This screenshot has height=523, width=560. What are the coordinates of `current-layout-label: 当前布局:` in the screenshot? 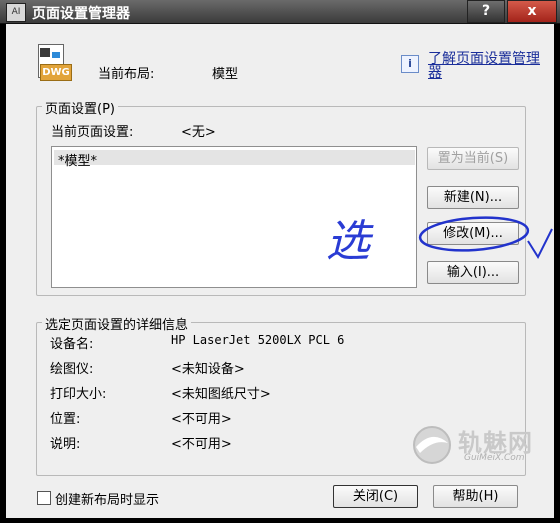 It's located at (126, 74).